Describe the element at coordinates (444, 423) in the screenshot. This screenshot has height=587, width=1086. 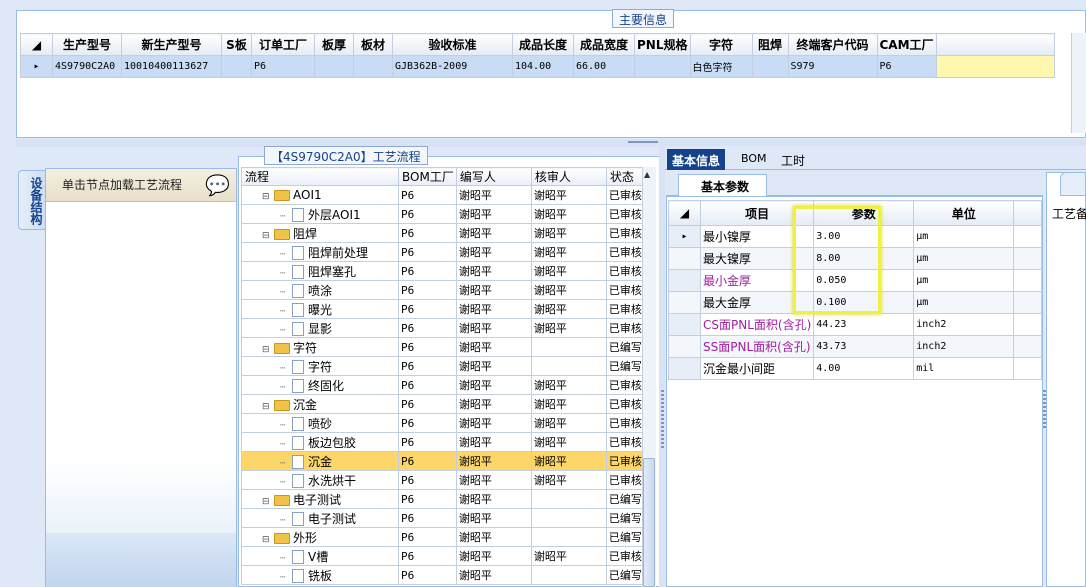
I see `tree-row: ┄ 喷砂 P6 谢昭平 谢昭平 已审核` at that location.